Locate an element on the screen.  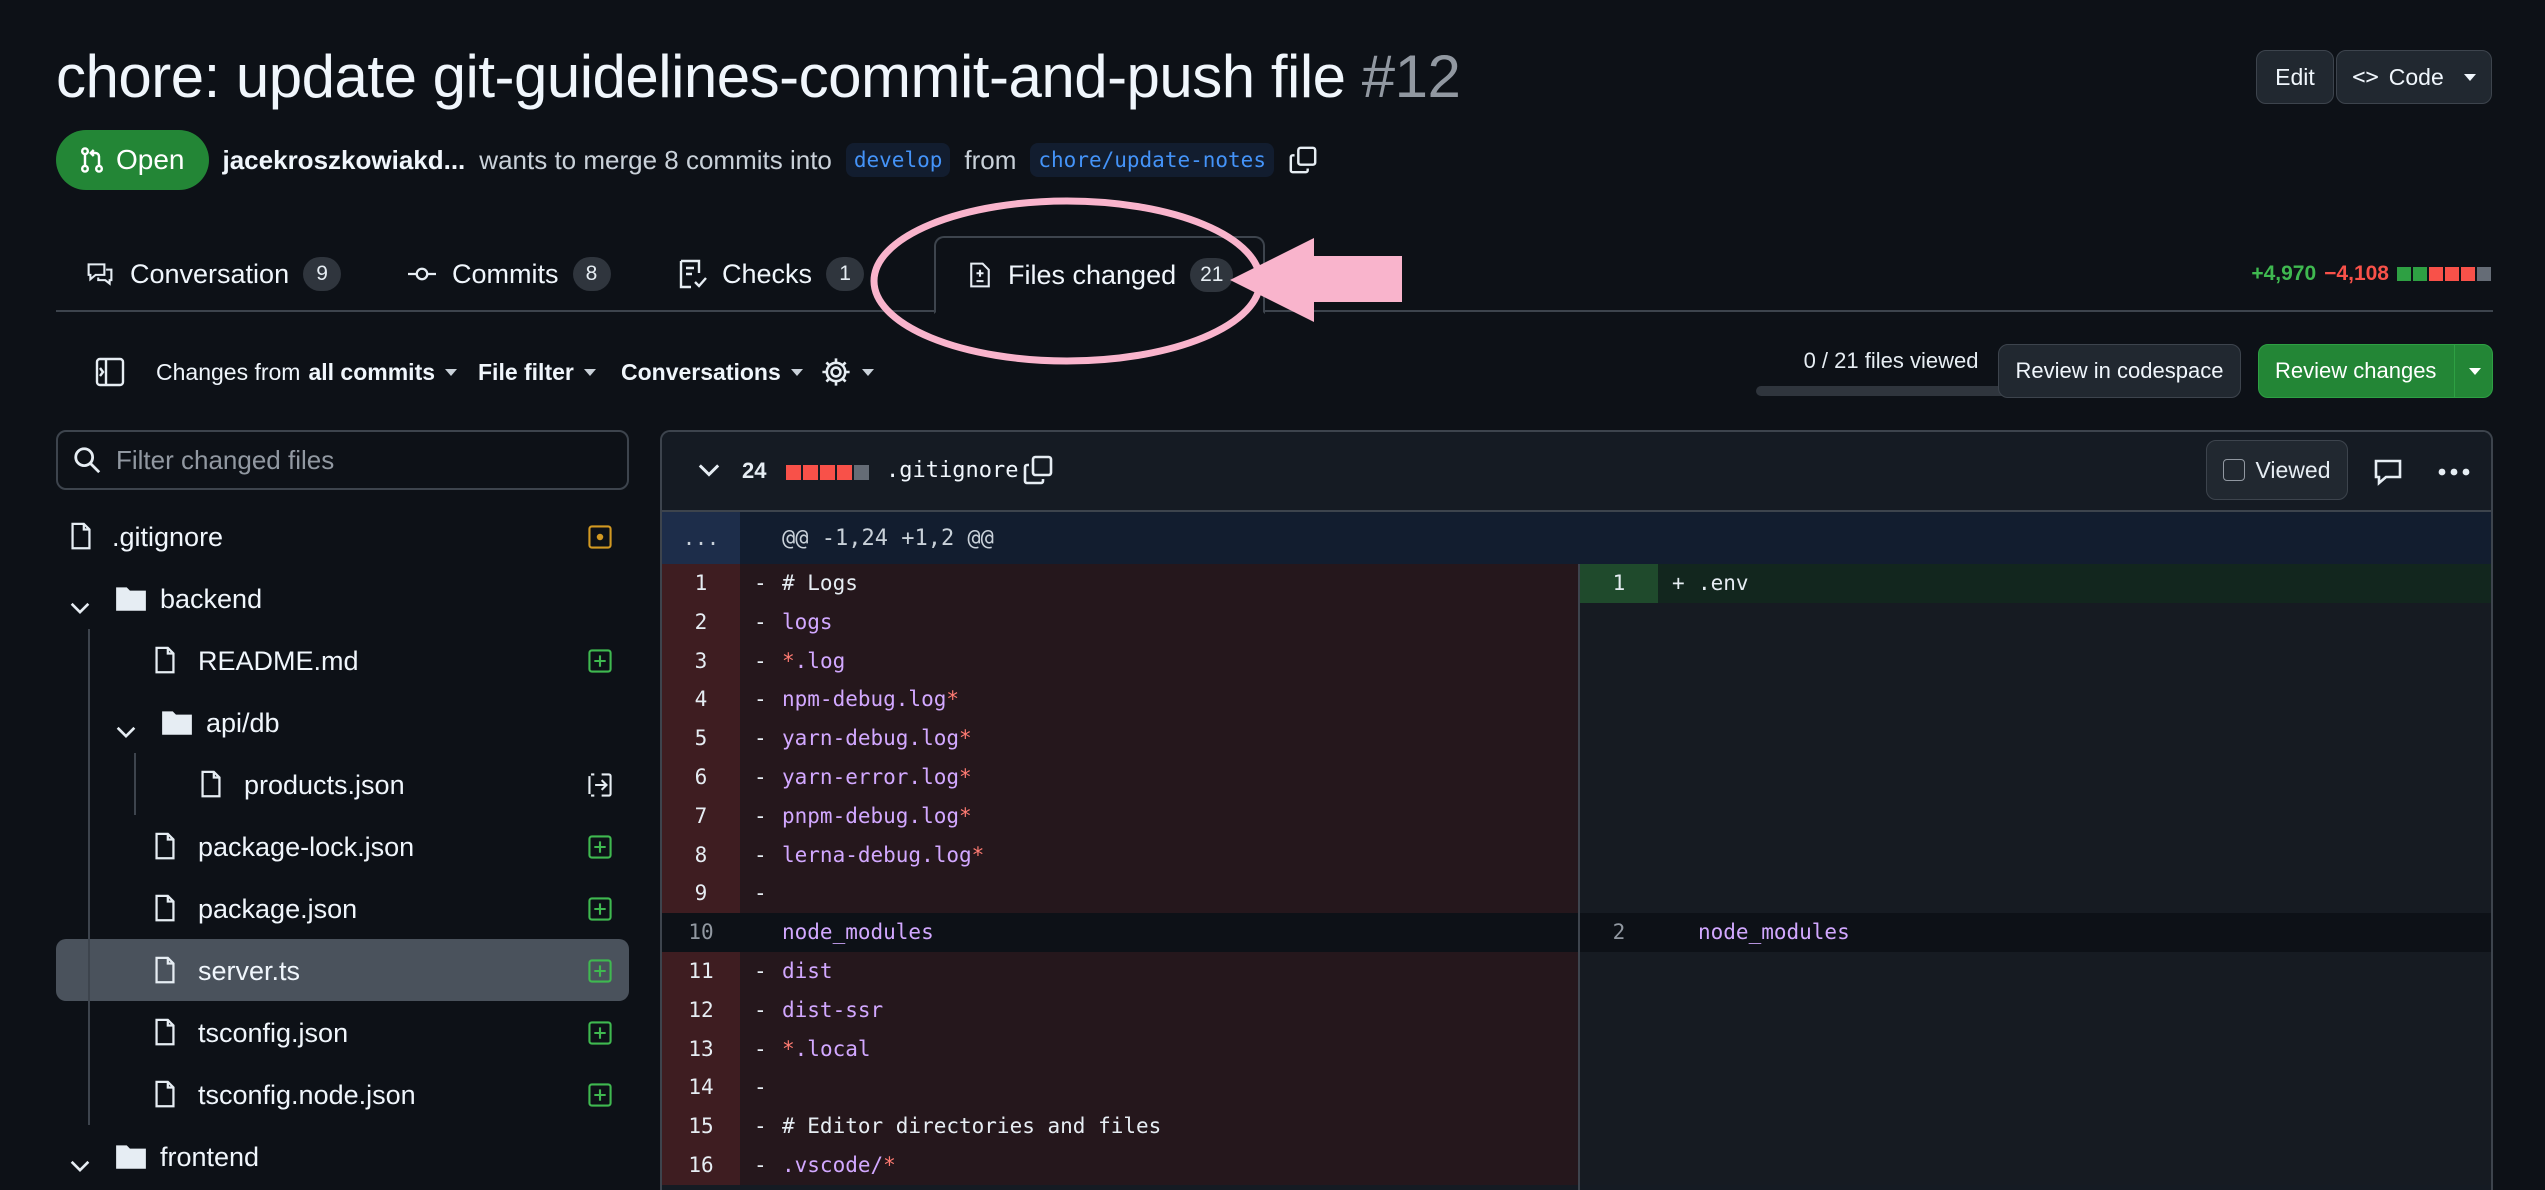
tab-label: Conversation is located at coordinates (210, 273).